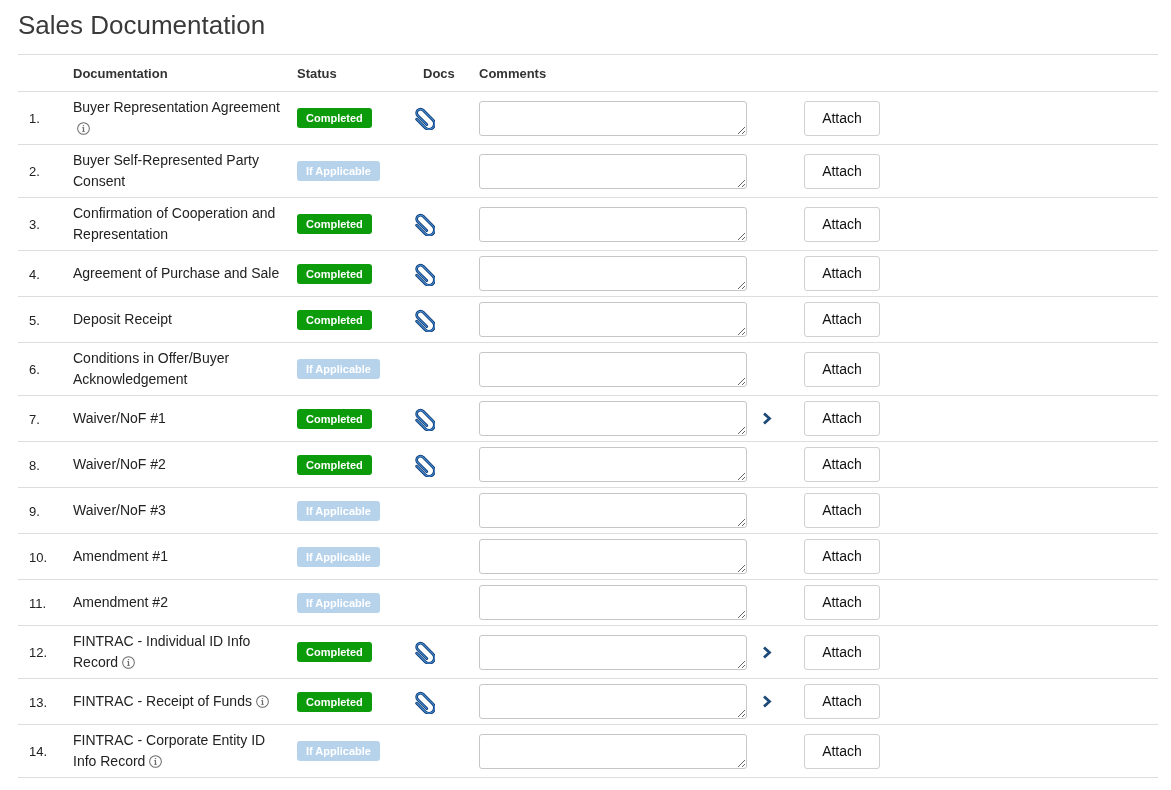 The height and width of the screenshot is (790, 1171). Describe the element at coordinates (513, 73) in the screenshot. I see `column-header: Comments` at that location.